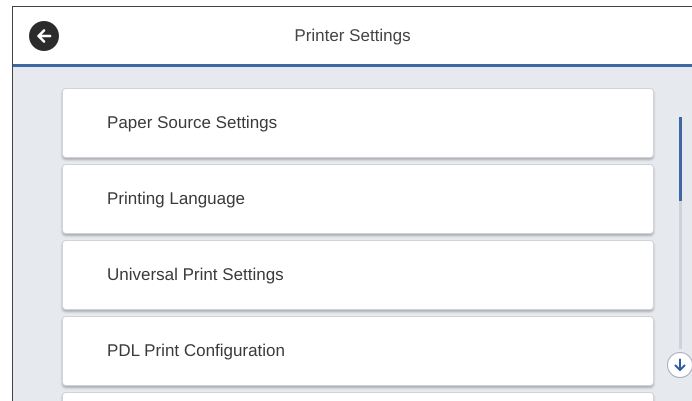  I want to click on scrollbar-thumb, so click(680, 159).